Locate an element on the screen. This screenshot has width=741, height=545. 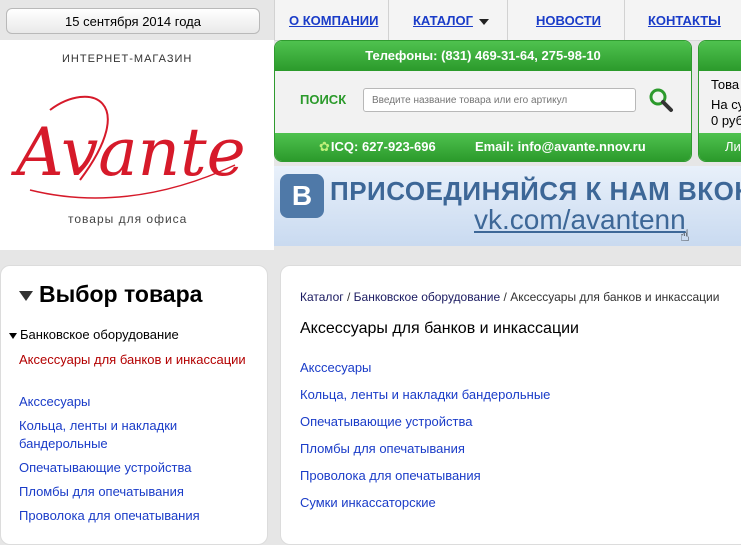
pointer-hand-icon: ☝ is located at coordinates (685, 236).